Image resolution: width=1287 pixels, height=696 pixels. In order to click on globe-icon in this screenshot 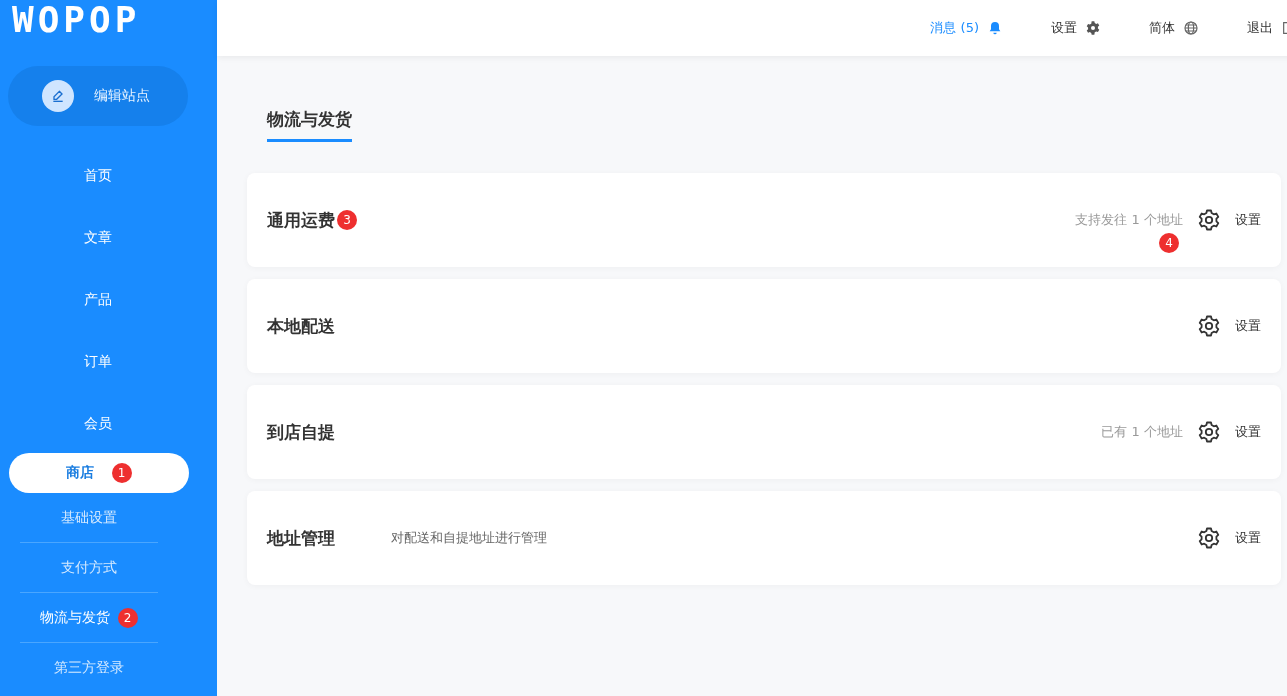, I will do `click(1191, 28)`.